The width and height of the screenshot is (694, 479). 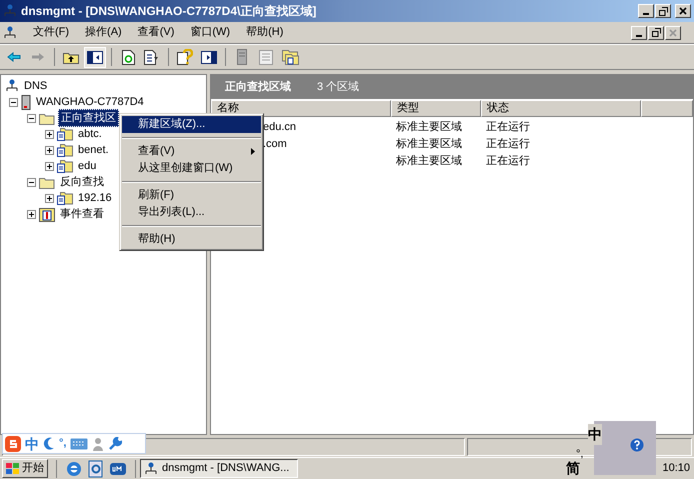 What do you see at coordinates (96, 469) in the screenshot?
I see `refresh-document-icon` at bounding box center [96, 469].